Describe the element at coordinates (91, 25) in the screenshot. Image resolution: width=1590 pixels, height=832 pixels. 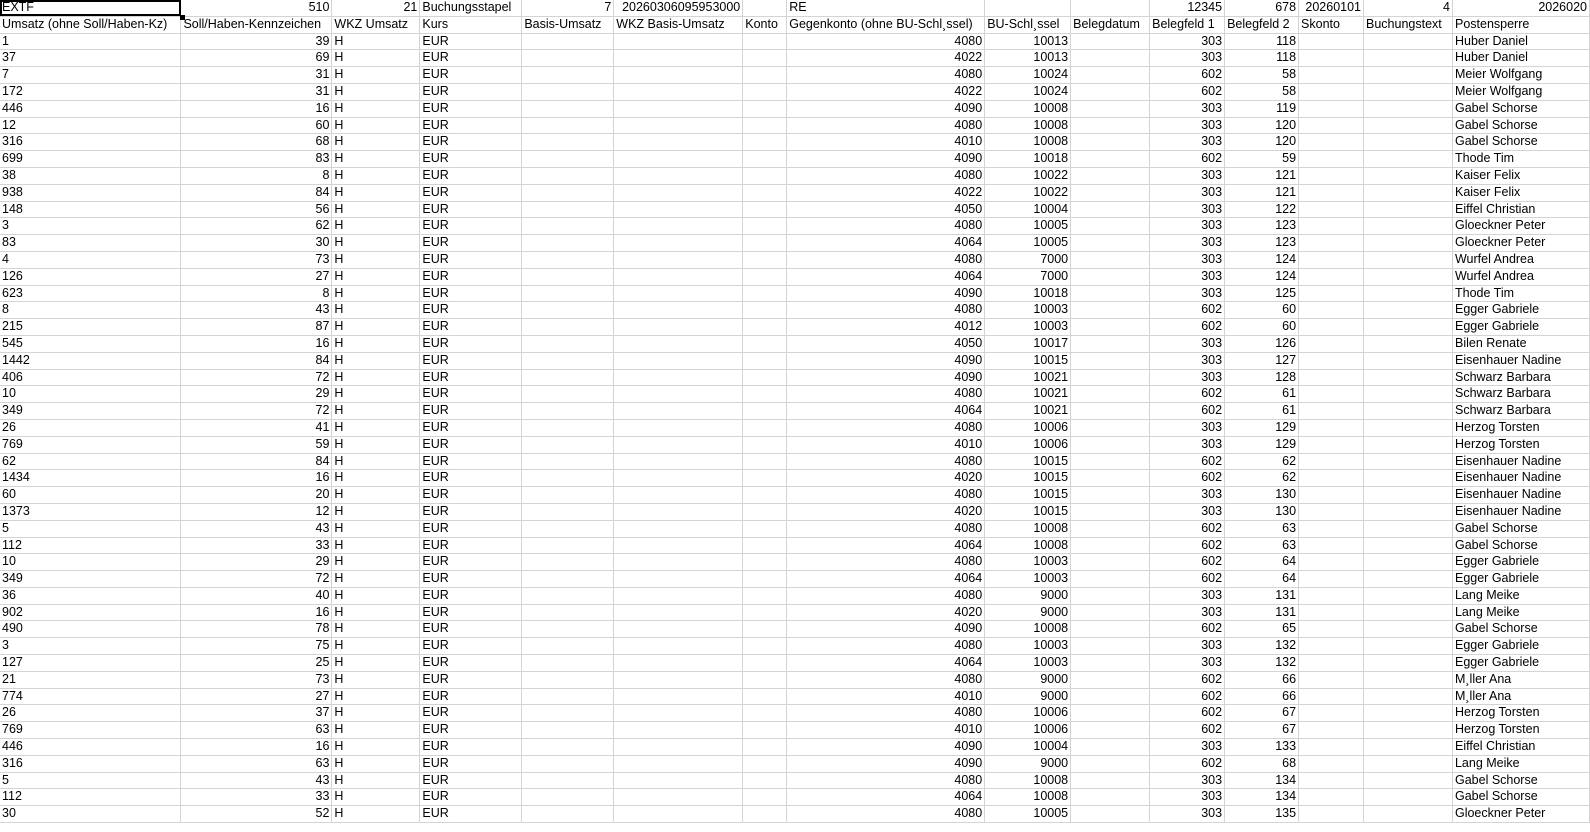
I see `cell: Umsatz (ohne Soll/Haben-Kz)` at that location.